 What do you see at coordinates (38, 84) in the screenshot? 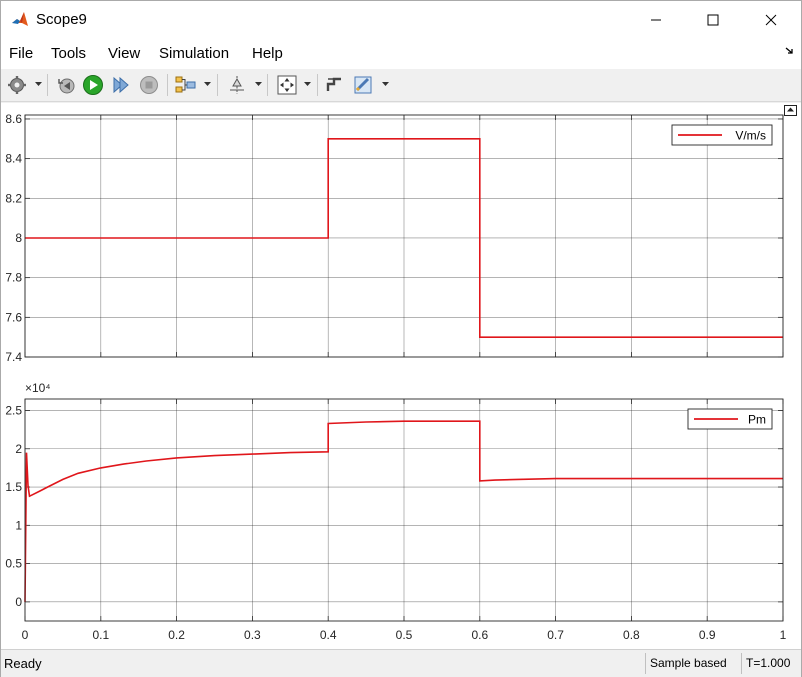
I see `settings-dropdown-icon` at bounding box center [38, 84].